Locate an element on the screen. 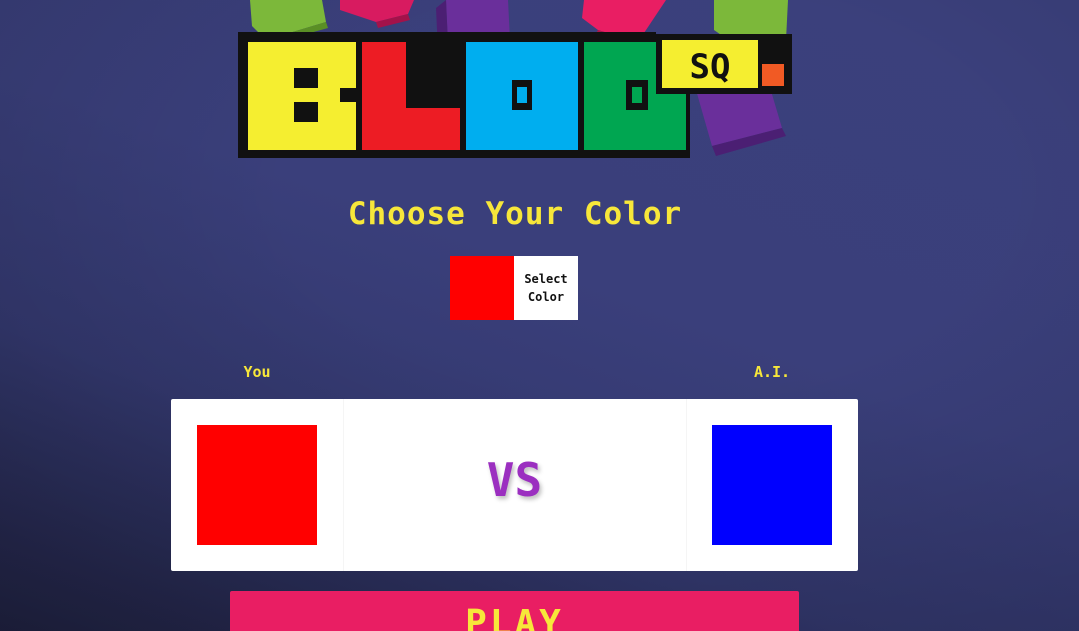  selected-color-swatch is located at coordinates (482, 288).